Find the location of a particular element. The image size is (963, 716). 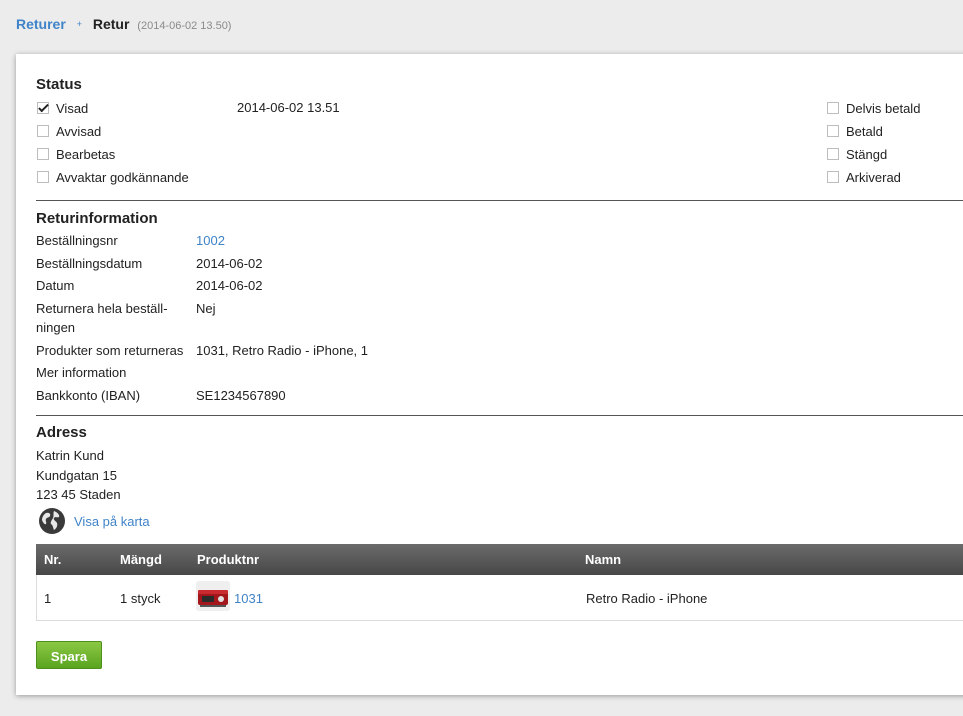

return-whole-order-value: Nej is located at coordinates (206, 308).